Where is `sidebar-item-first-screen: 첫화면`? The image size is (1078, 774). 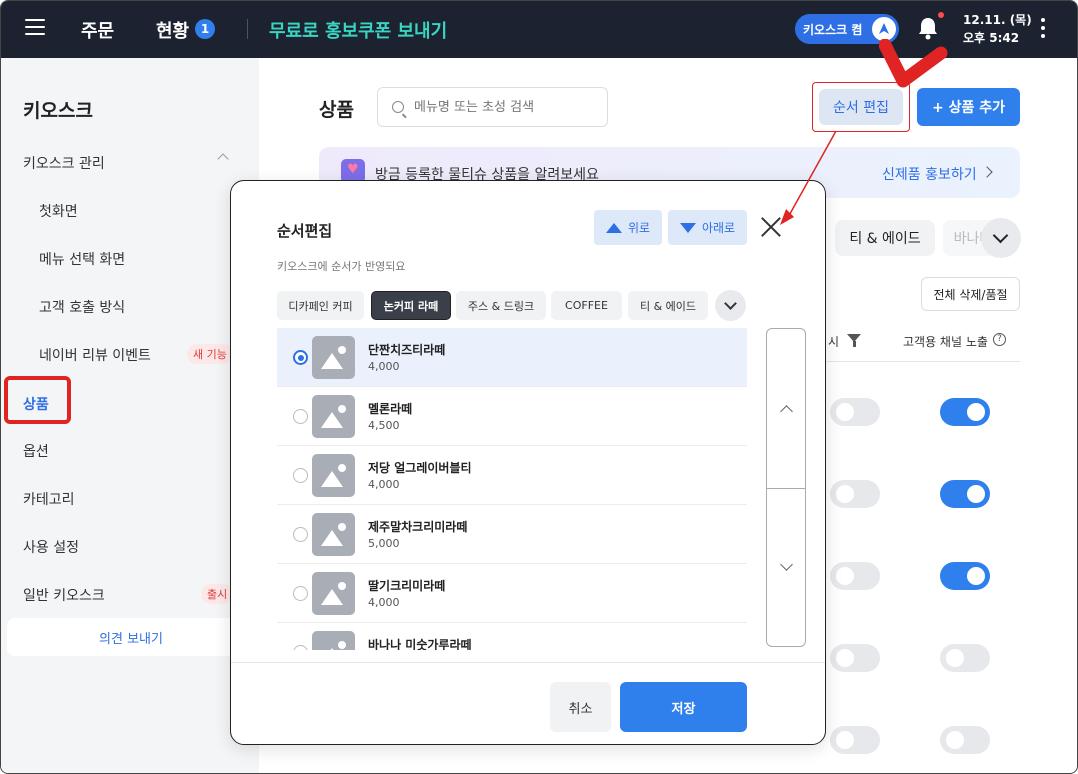 sidebar-item-first-screen: 첫화면 is located at coordinates (58, 211).